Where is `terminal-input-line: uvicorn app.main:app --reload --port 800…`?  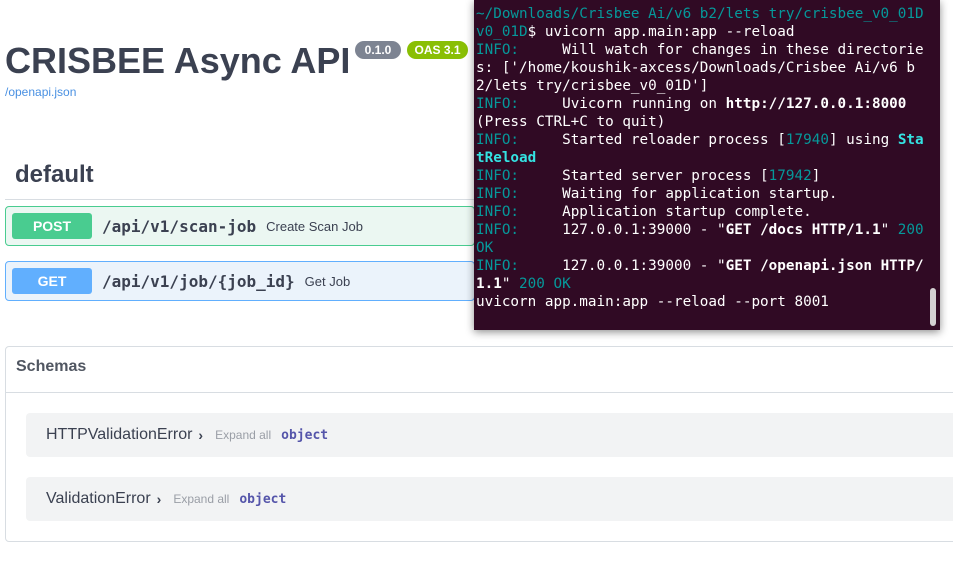
terminal-input-line: uvicorn app.main:app --reload --port 800… is located at coordinates (702, 302).